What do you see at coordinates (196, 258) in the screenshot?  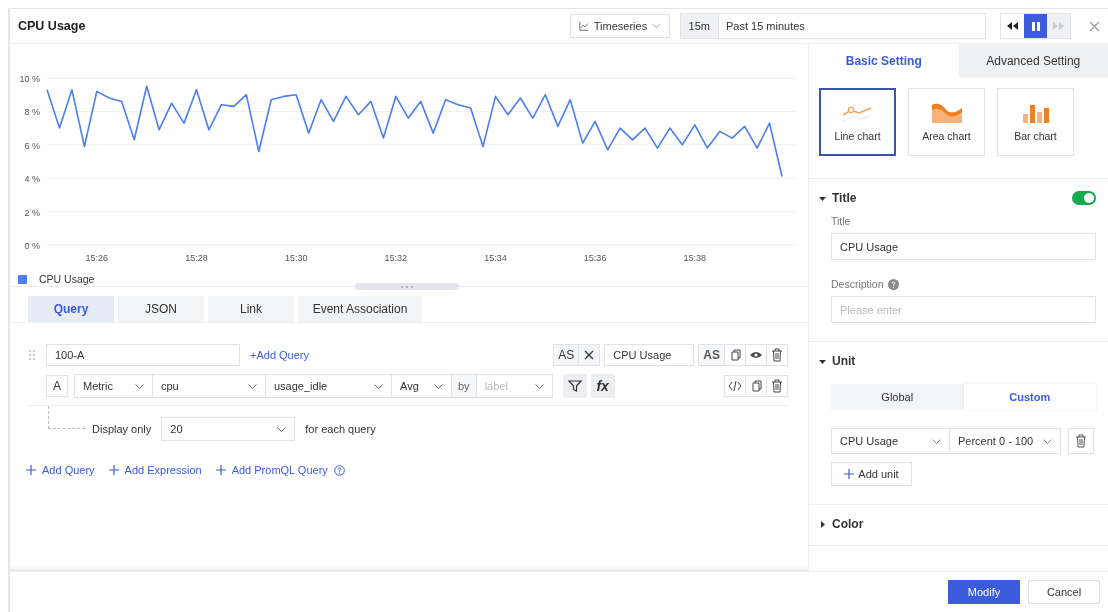 I see `x-axis-label: 15:28` at bounding box center [196, 258].